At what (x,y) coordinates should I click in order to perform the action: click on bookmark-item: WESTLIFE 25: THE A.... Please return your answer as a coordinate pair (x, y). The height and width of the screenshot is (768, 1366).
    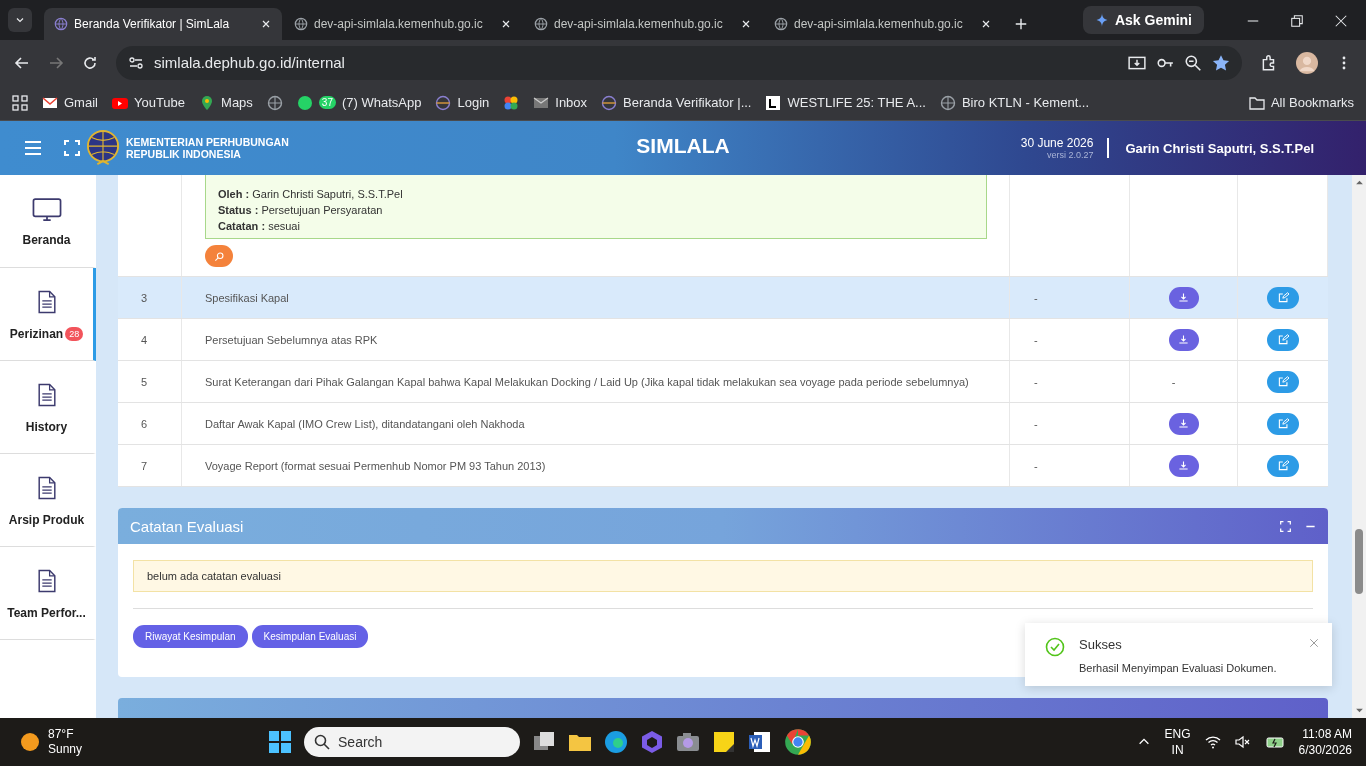
    Looking at the image, I should click on (845, 102).